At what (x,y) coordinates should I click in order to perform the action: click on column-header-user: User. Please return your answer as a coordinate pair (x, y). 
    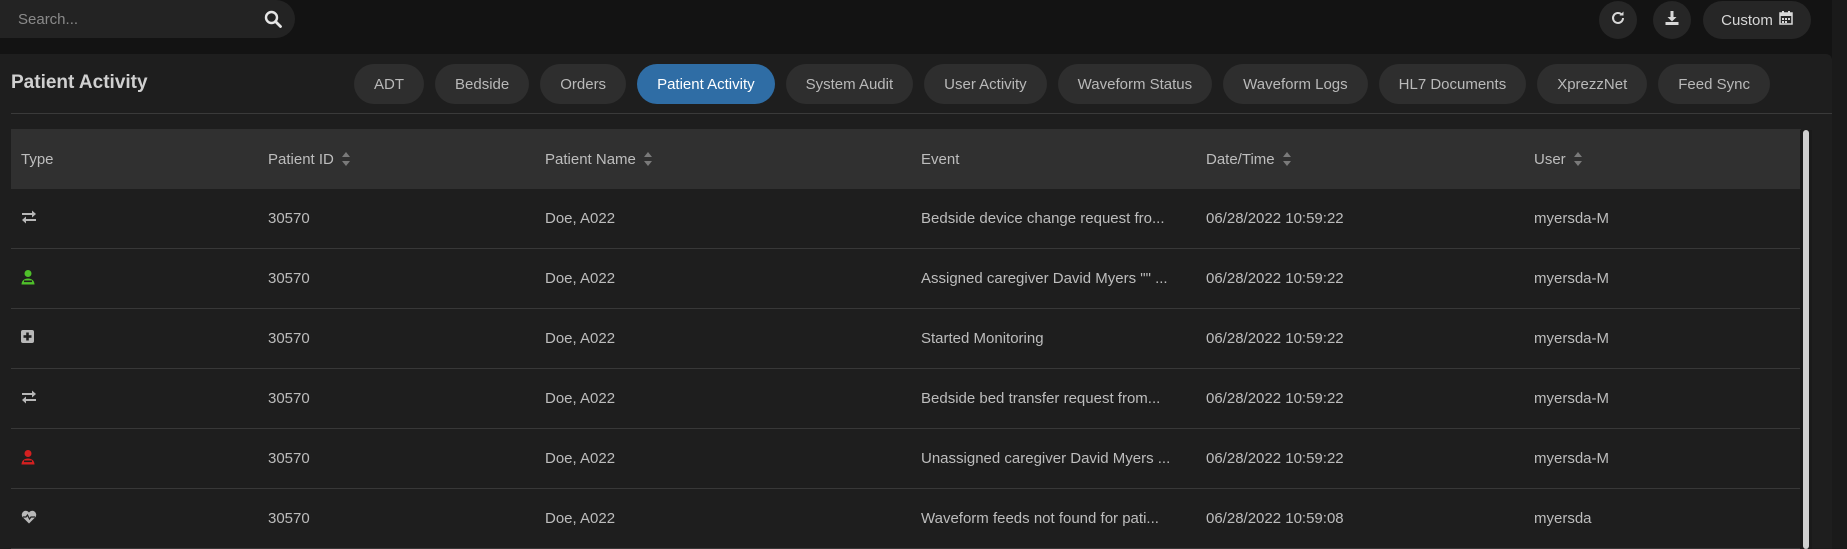
    Looking at the image, I should click on (1667, 159).